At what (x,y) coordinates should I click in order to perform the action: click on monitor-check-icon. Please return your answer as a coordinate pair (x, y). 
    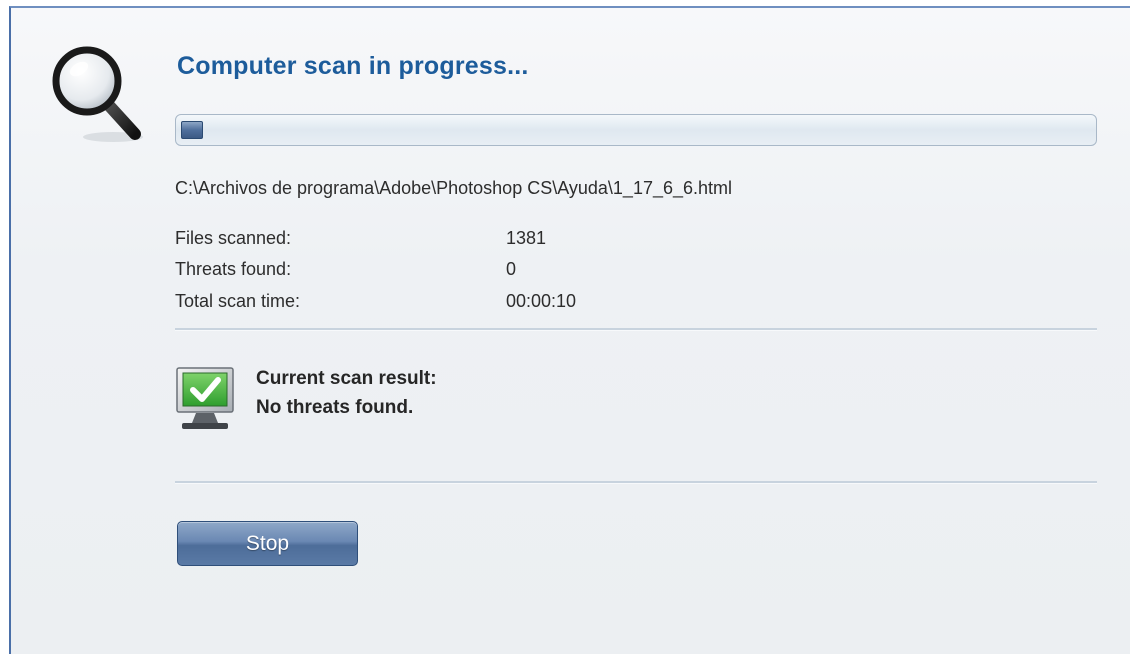
    Looking at the image, I should click on (205, 398).